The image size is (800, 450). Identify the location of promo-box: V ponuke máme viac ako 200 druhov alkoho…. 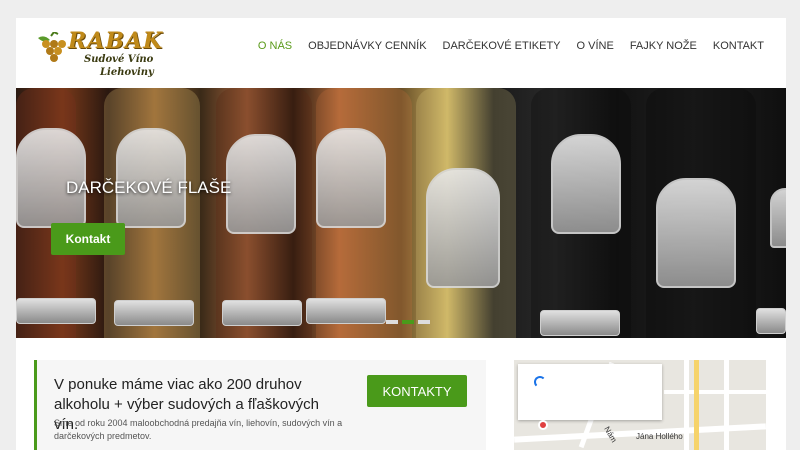
(260, 405).